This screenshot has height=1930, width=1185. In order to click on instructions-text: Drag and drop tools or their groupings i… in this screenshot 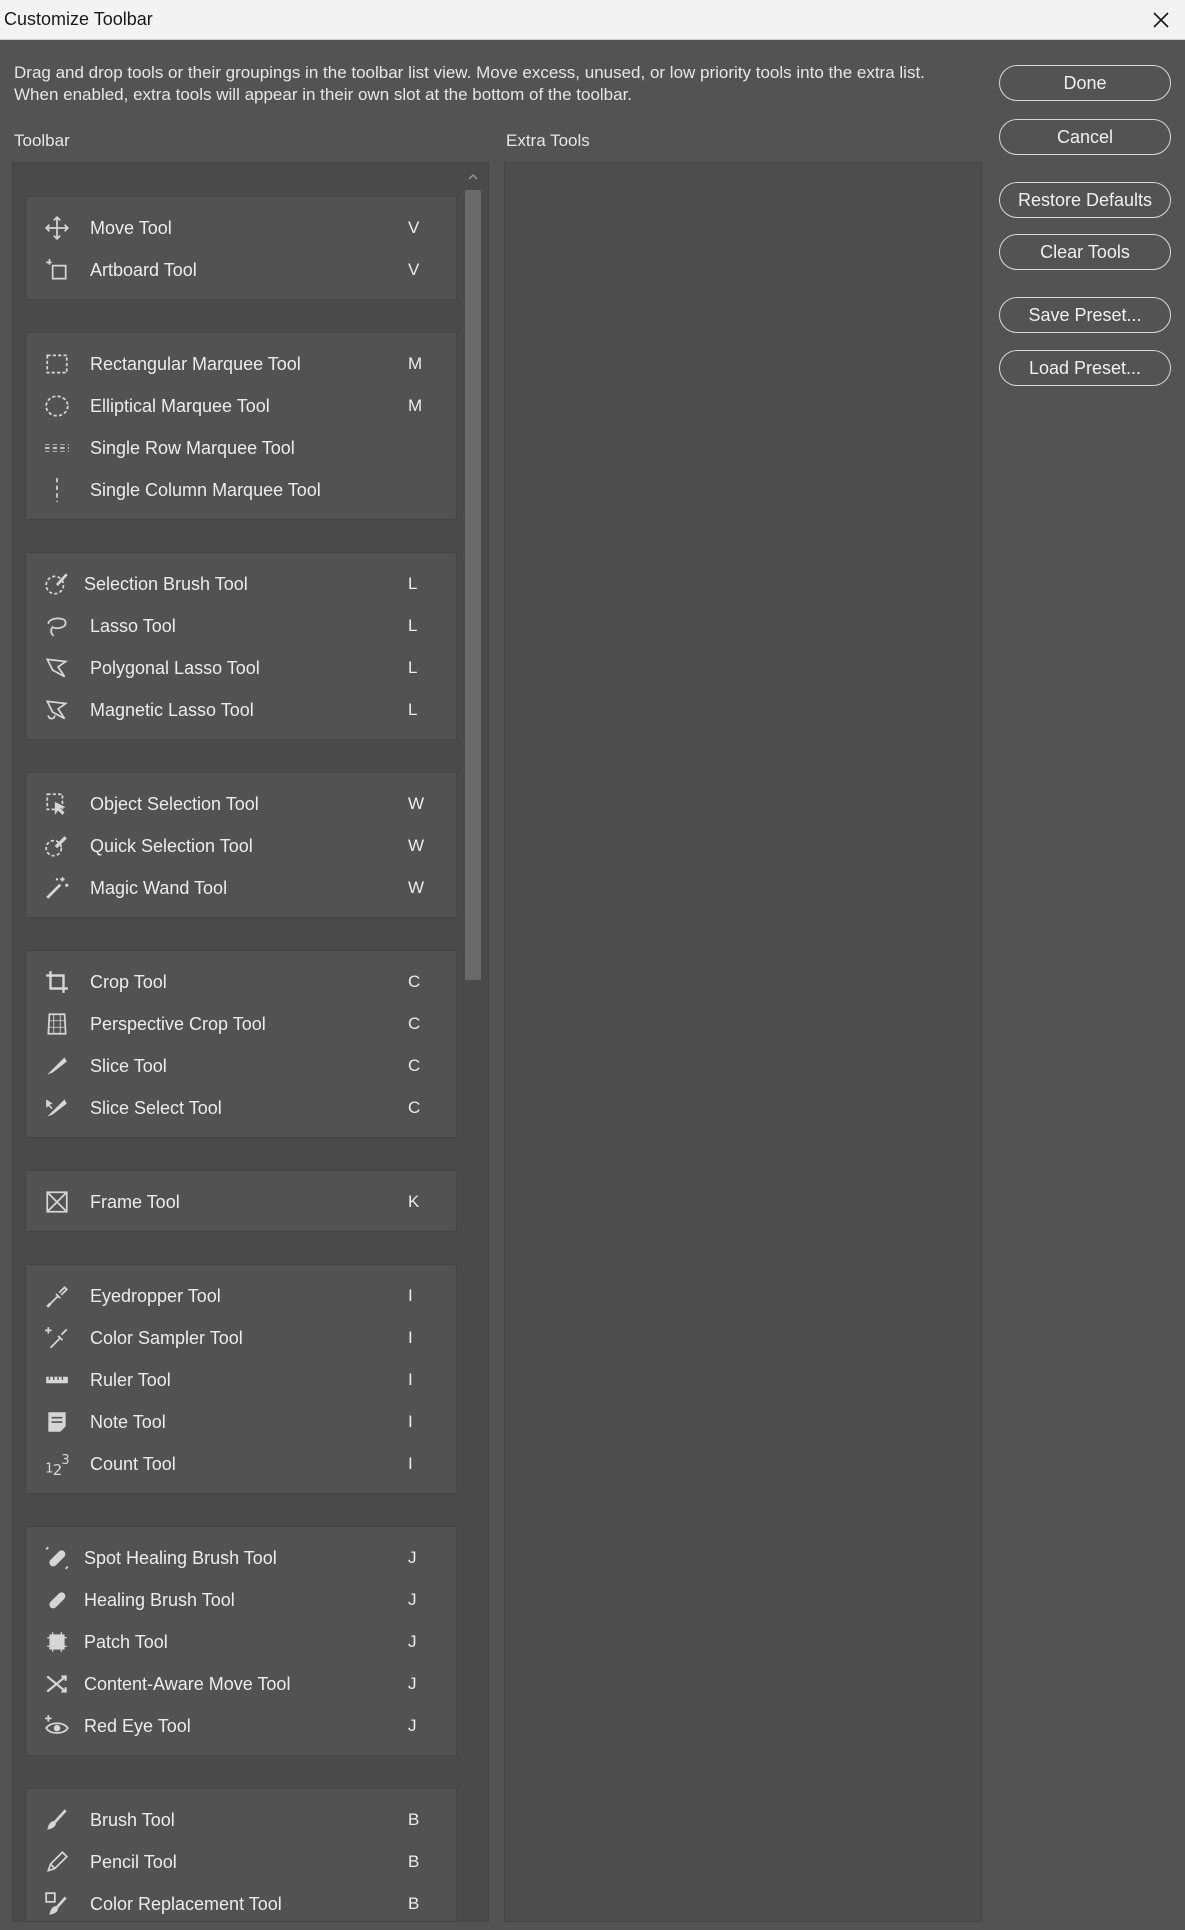, I will do `click(469, 83)`.